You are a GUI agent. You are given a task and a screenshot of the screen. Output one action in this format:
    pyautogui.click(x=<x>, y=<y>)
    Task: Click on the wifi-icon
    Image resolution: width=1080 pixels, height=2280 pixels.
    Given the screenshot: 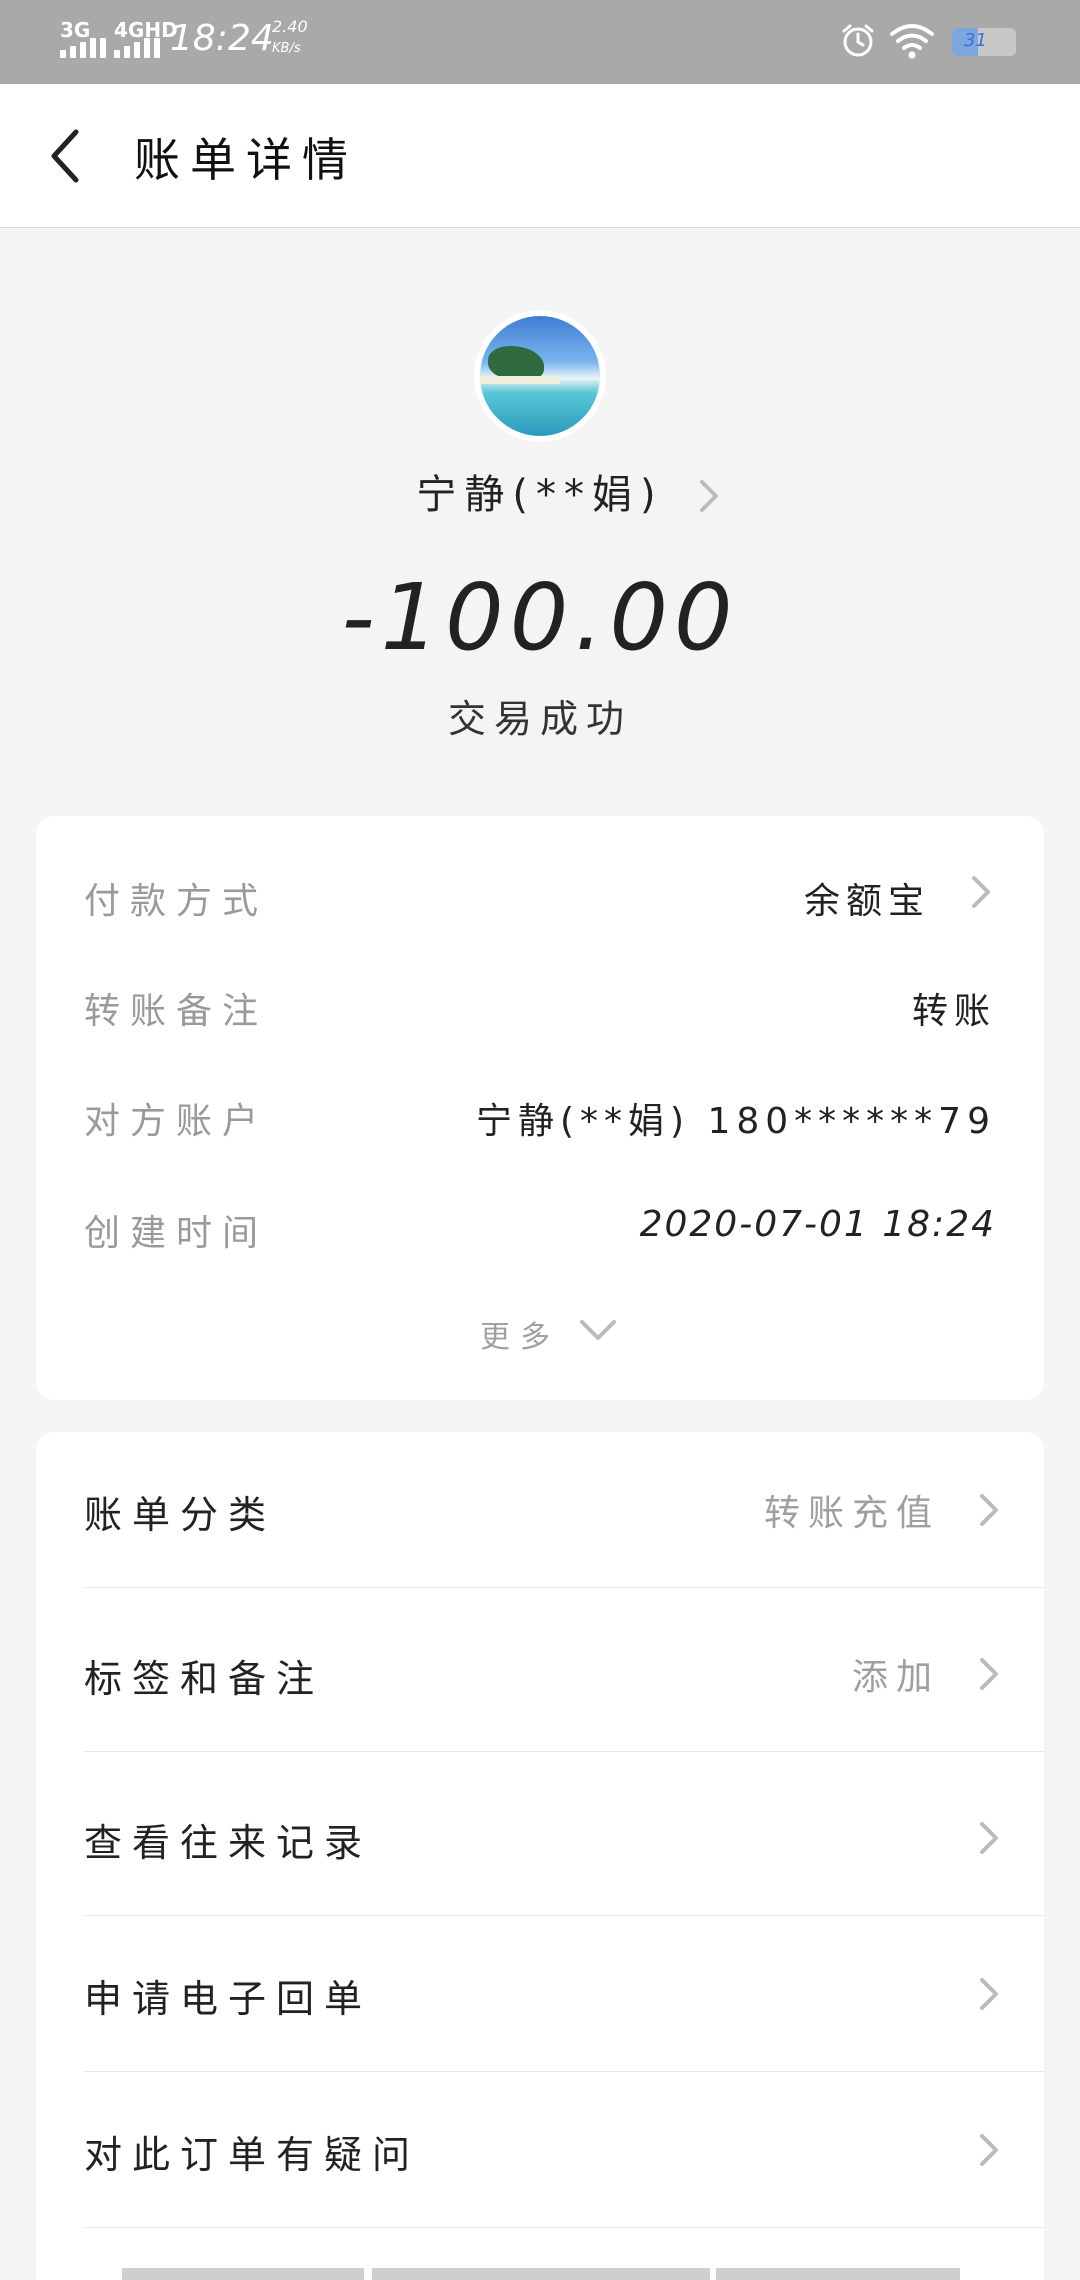 What is the action you would take?
    pyautogui.click(x=912, y=41)
    